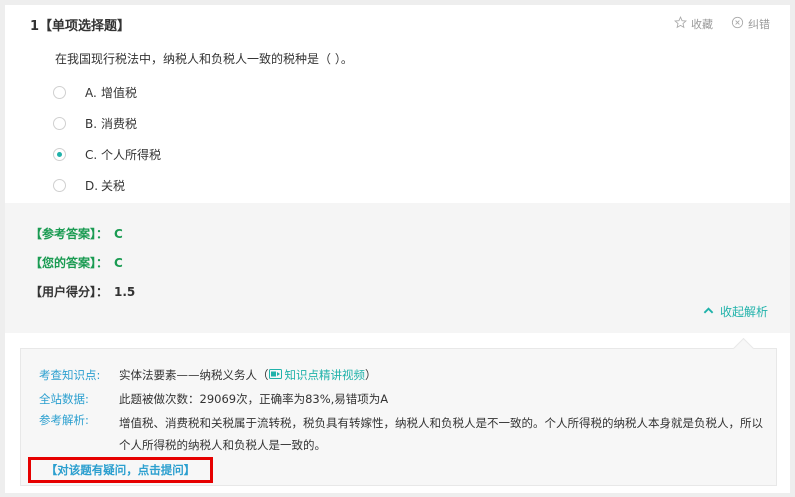 This screenshot has height=497, width=795. I want to click on question-actions: 收藏 纠错, so click(722, 24).